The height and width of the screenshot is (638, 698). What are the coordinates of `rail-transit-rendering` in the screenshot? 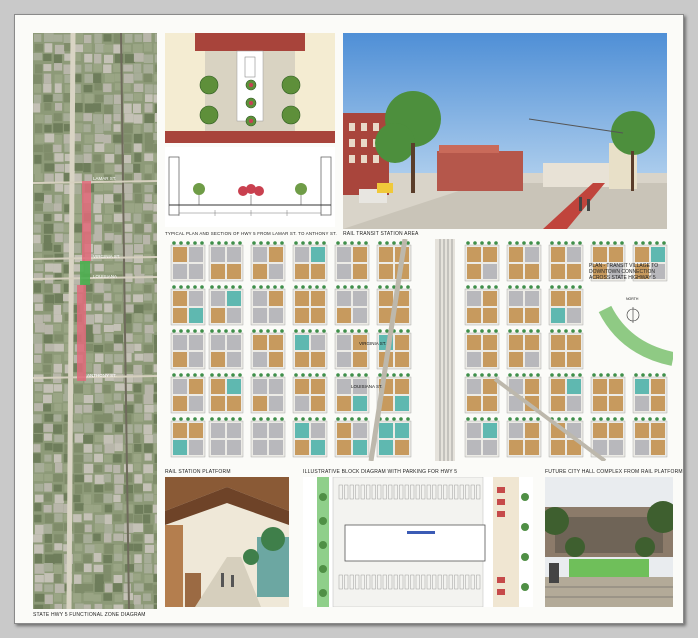 It's located at (505, 131).